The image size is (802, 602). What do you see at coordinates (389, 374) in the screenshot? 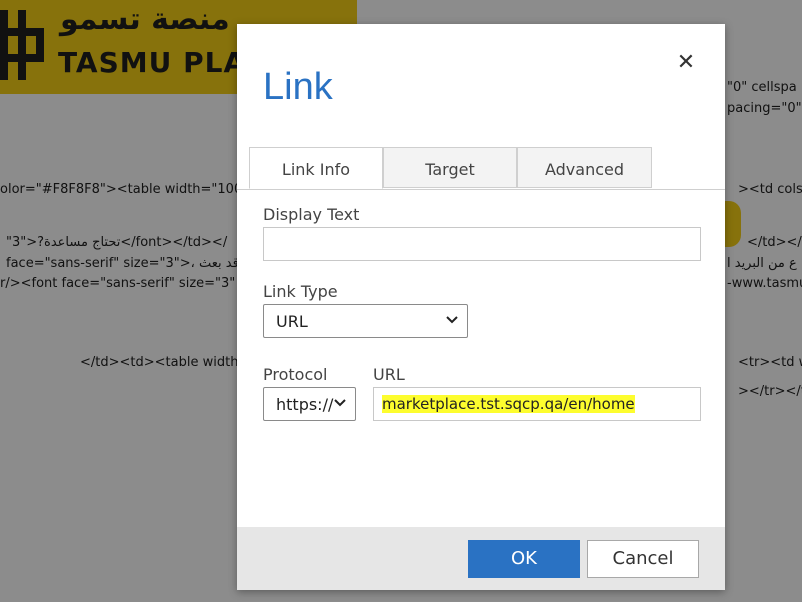
I see `url-label: URL` at bounding box center [389, 374].